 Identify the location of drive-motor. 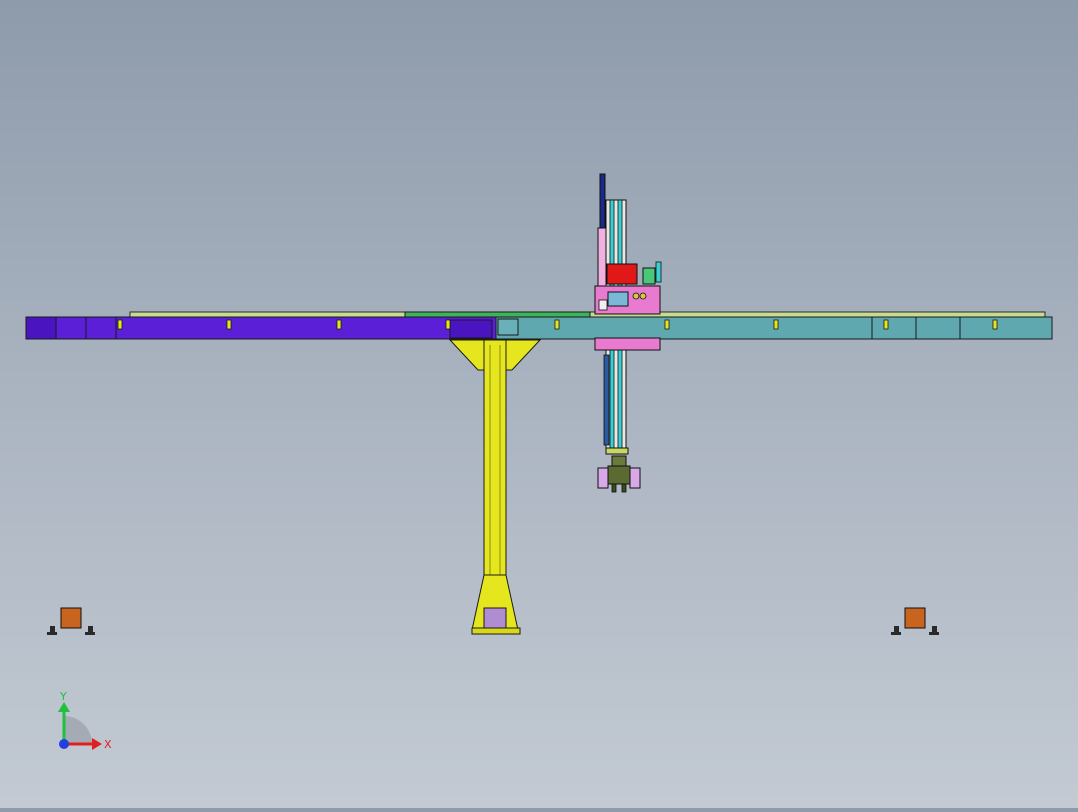
(622, 274).